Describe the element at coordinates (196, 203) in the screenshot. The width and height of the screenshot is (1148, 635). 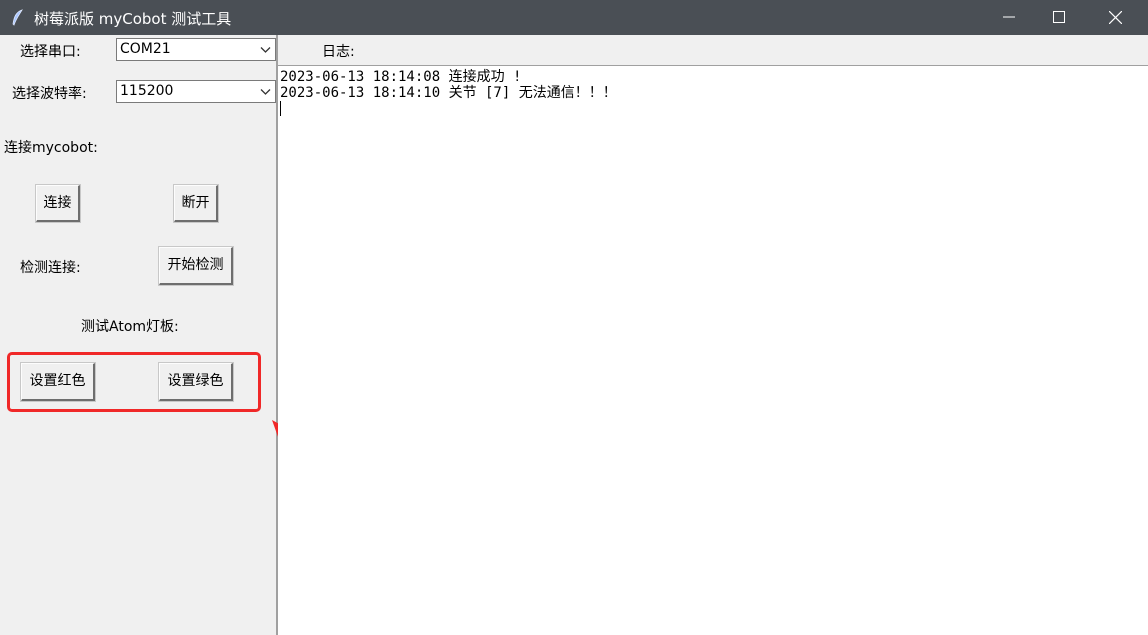
I see `disconnect-button: 断开` at that location.